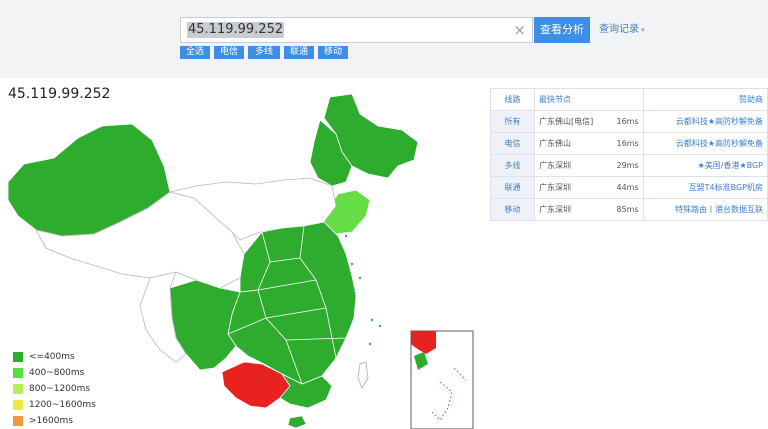 This screenshot has height=429, width=768. I want to click on chip-all: 全选, so click(195, 52).